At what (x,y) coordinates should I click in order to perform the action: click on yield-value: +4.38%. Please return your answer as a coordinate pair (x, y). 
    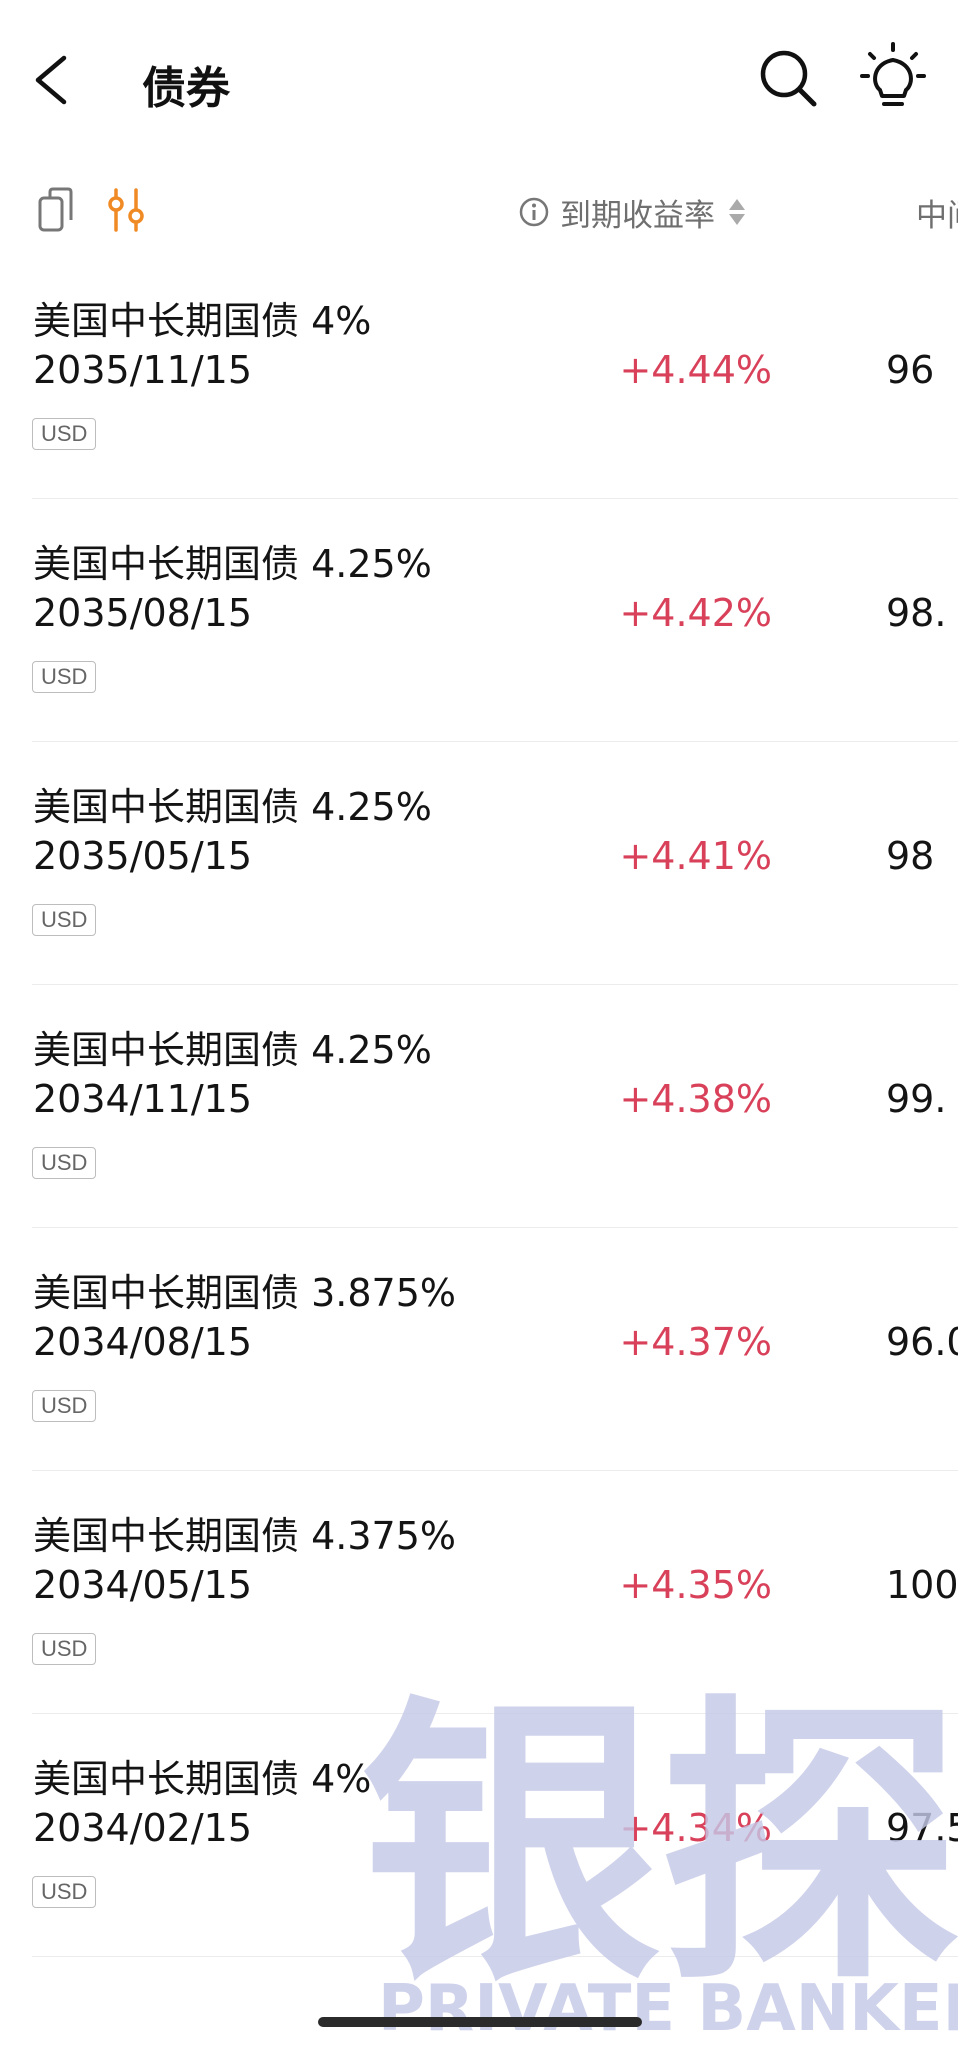
    Looking at the image, I should click on (695, 1099).